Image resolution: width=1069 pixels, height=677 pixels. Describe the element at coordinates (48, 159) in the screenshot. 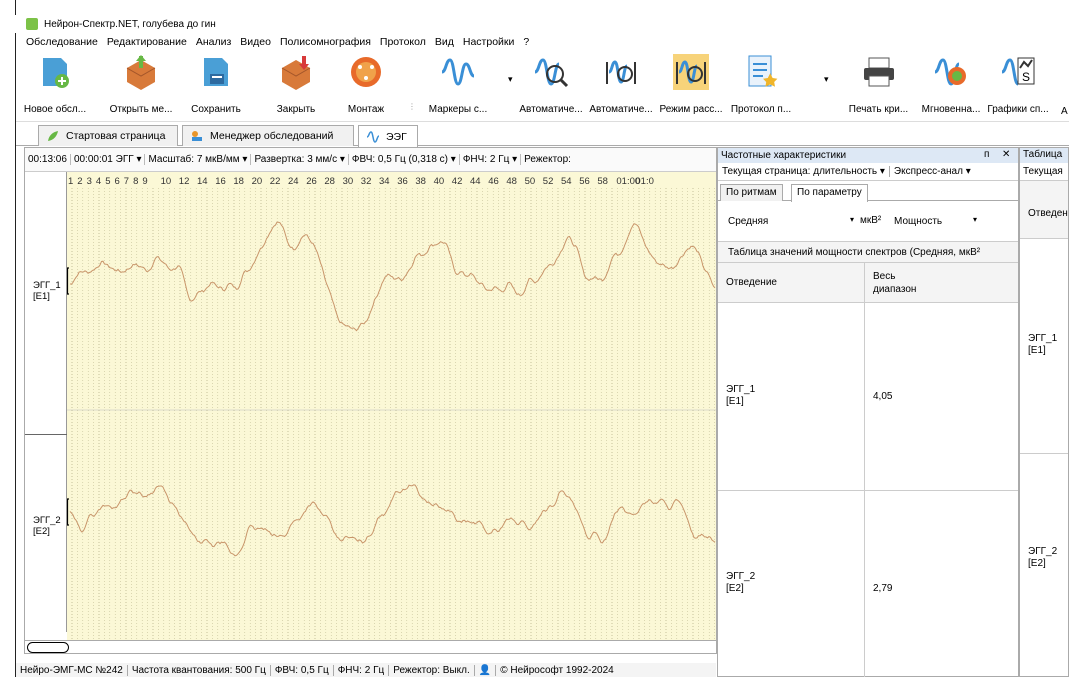

I see `current-time: 00:13:06` at that location.